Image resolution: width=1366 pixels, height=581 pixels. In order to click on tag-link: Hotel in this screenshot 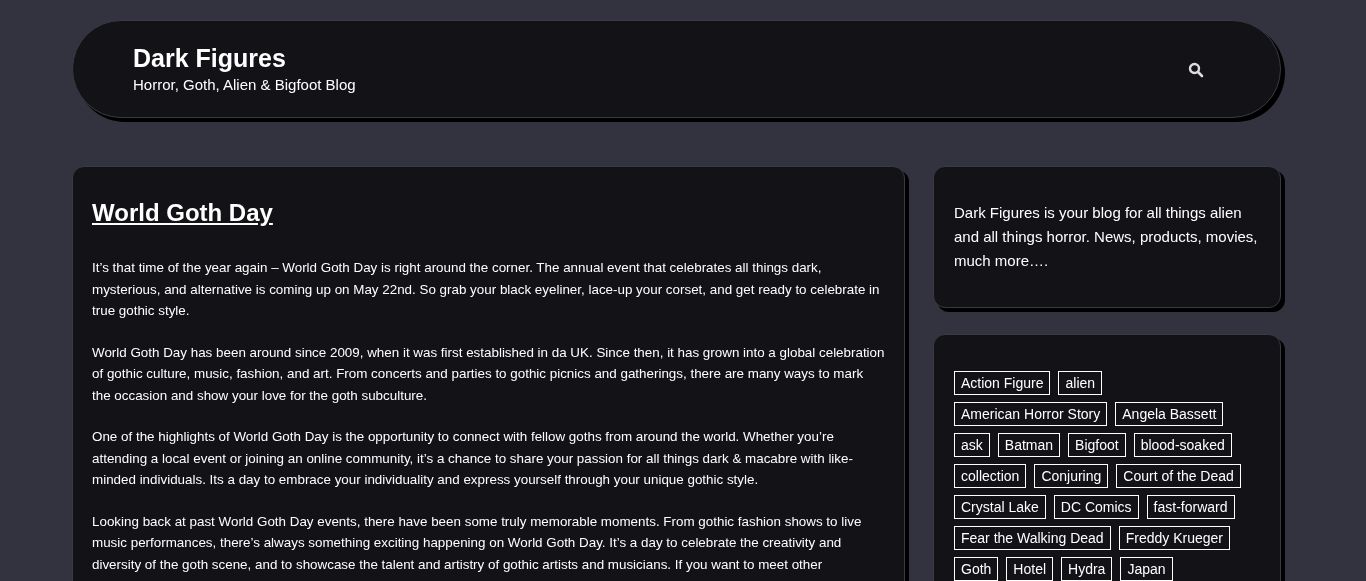, I will do `click(1030, 569)`.